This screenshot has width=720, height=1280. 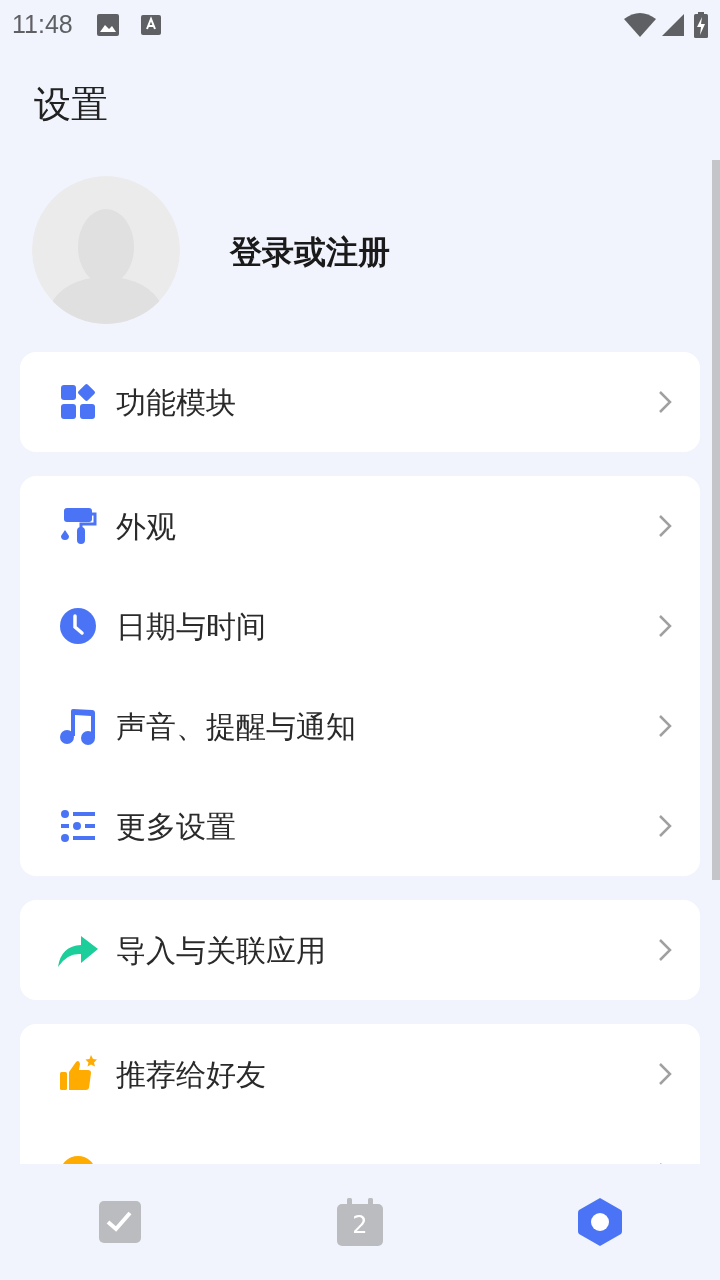 What do you see at coordinates (221, 950) in the screenshot?
I see `item-label: 导入与关联应用` at bounding box center [221, 950].